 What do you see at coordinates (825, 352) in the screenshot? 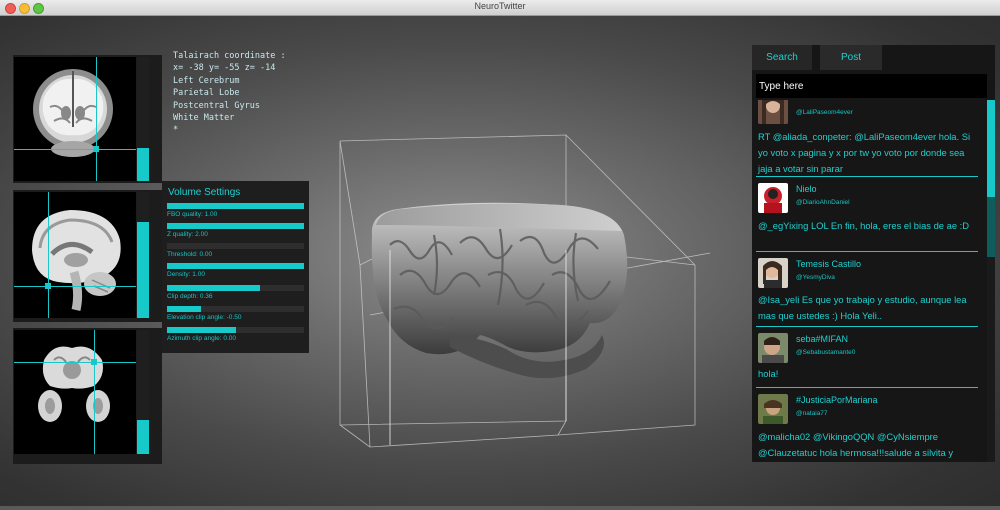
I see `tweet-author-handle: @Sebabustamante0` at bounding box center [825, 352].